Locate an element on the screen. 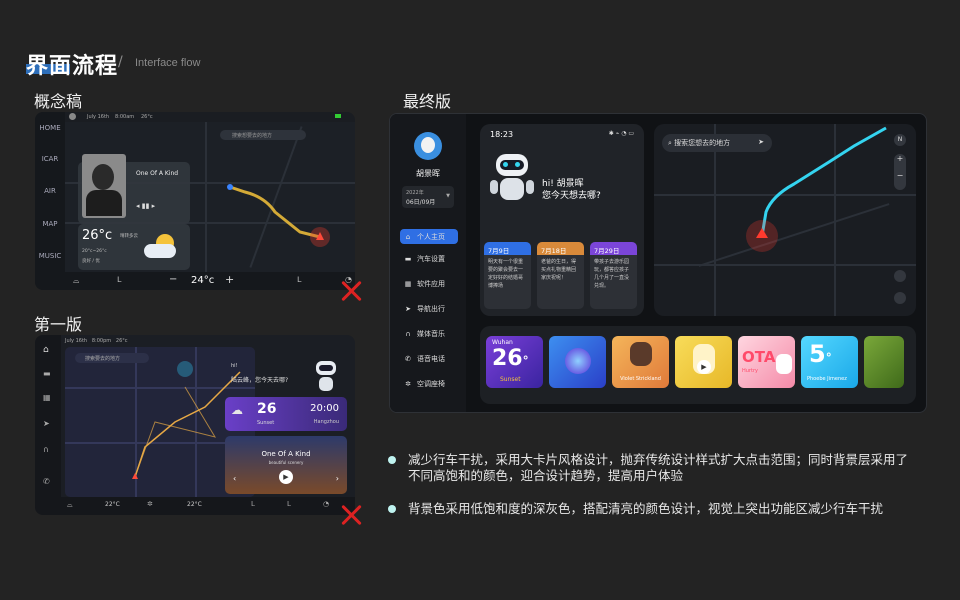  page-title: 界面流程 is located at coordinates (72, 66).